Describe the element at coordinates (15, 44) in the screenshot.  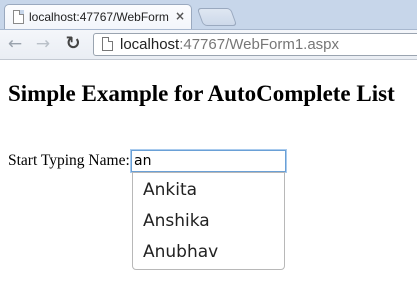
I see `back-arrow-icon: ←` at that location.